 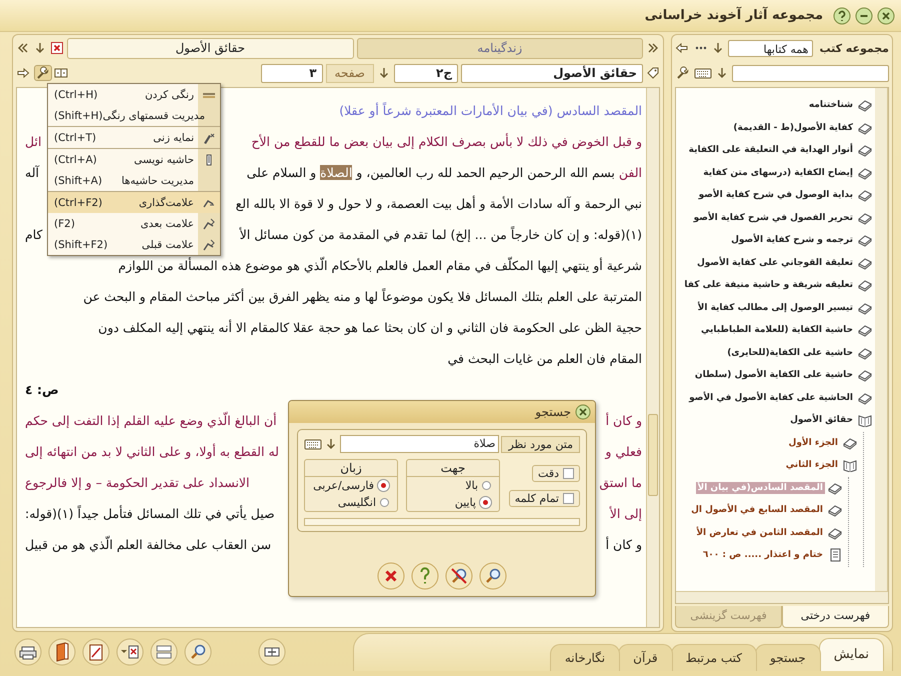 I want to click on tree-item: حقائق الأصول, so click(x=821, y=420).